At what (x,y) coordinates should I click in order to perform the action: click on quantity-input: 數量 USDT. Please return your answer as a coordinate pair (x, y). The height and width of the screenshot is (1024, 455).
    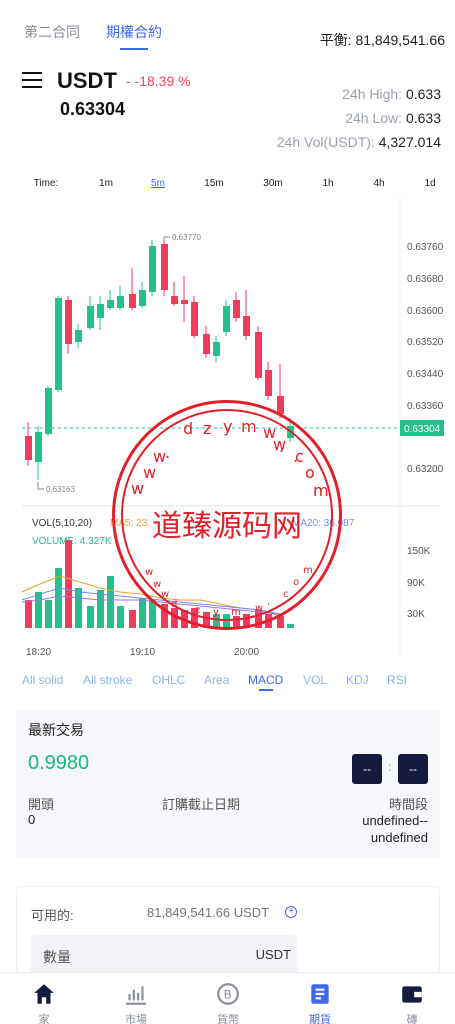
    Looking at the image, I should click on (164, 955).